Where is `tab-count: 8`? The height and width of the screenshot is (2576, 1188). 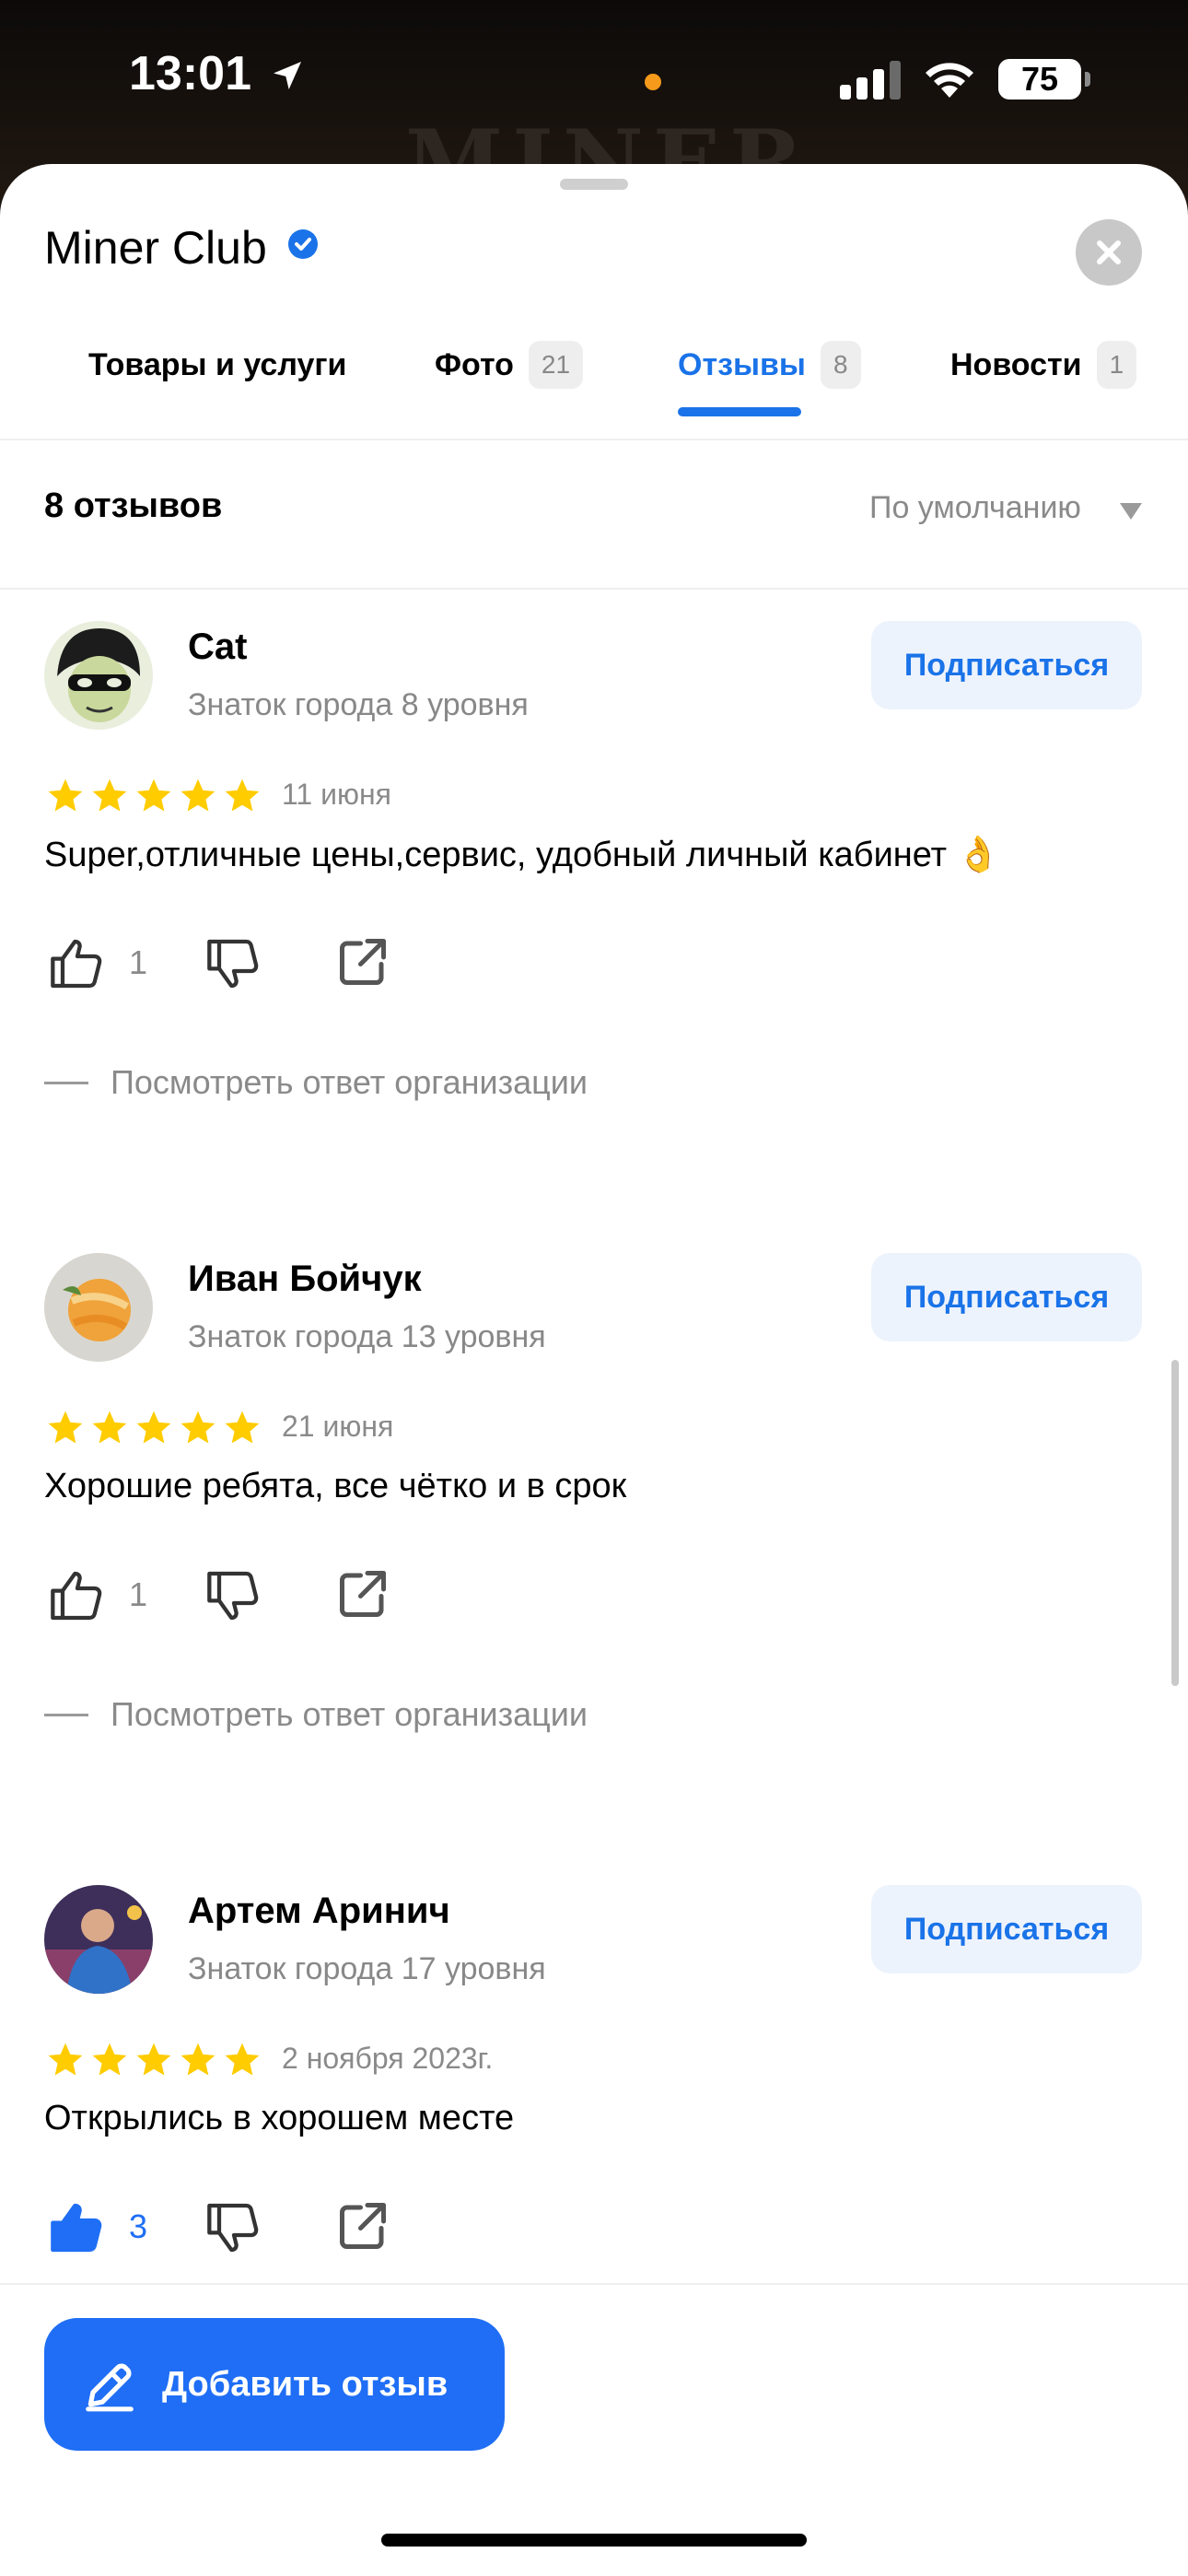 tab-count: 8 is located at coordinates (840, 365).